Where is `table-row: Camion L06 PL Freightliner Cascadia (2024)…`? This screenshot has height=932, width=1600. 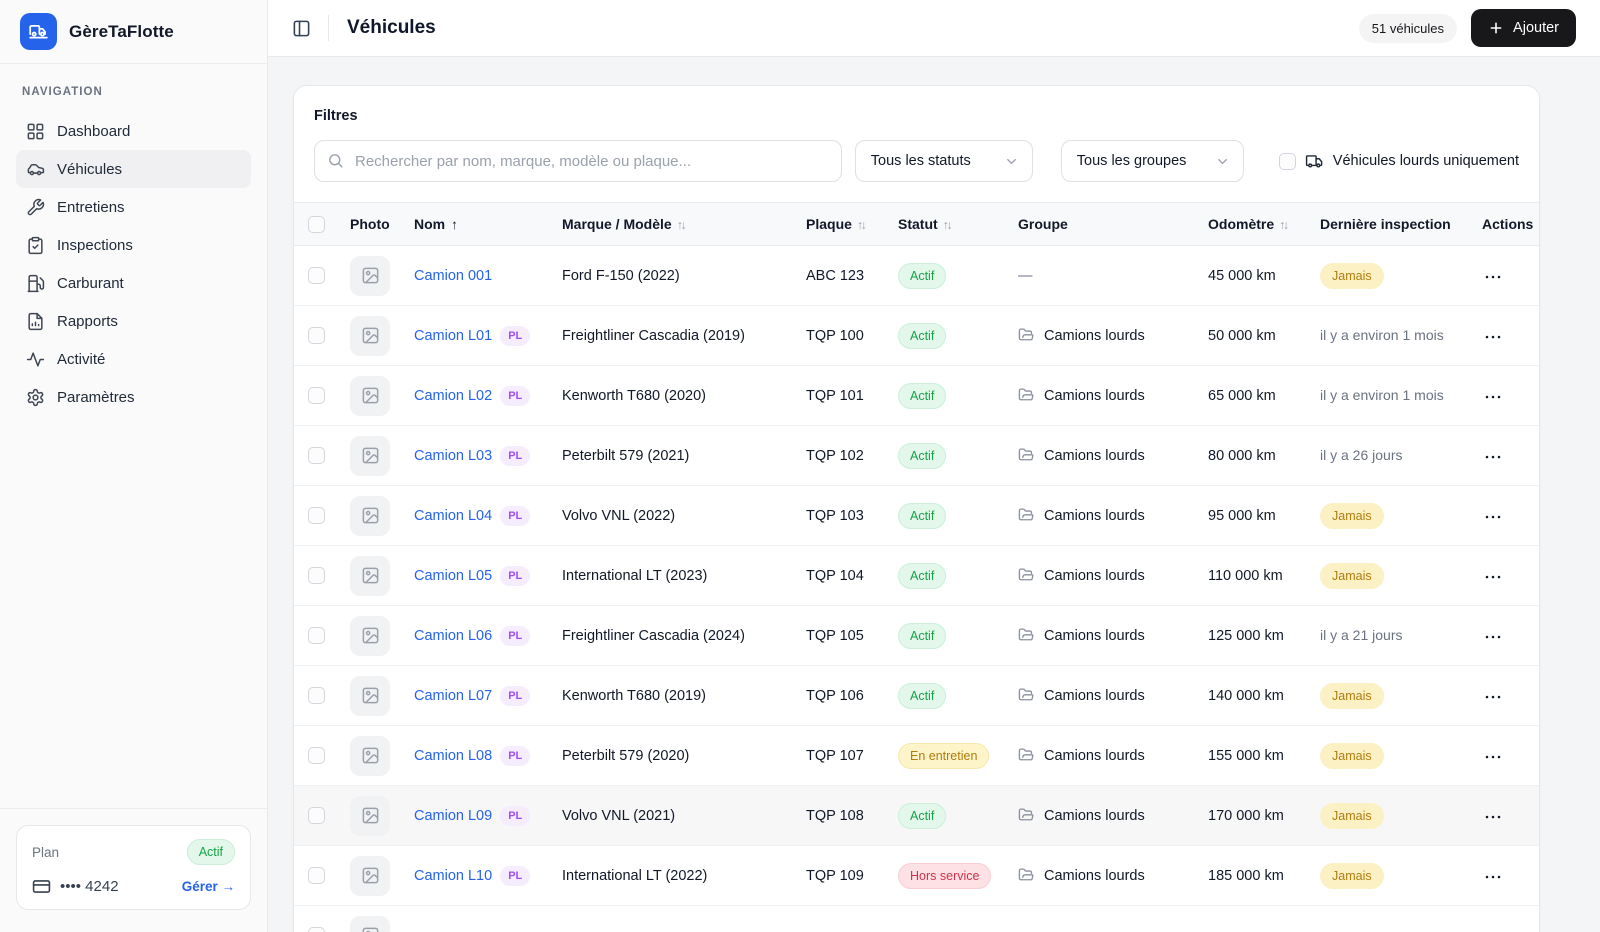 table-row: Camion L06 PL Freightliner Cascadia (2024)… is located at coordinates (916, 635).